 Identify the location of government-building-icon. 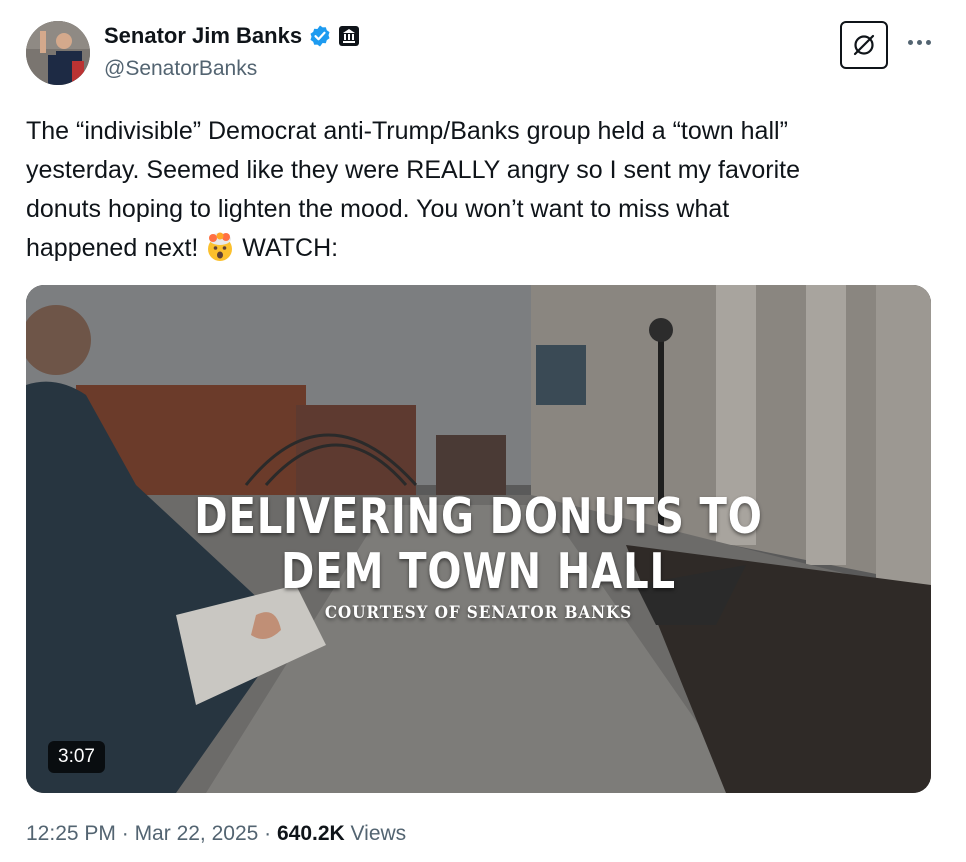
(349, 36).